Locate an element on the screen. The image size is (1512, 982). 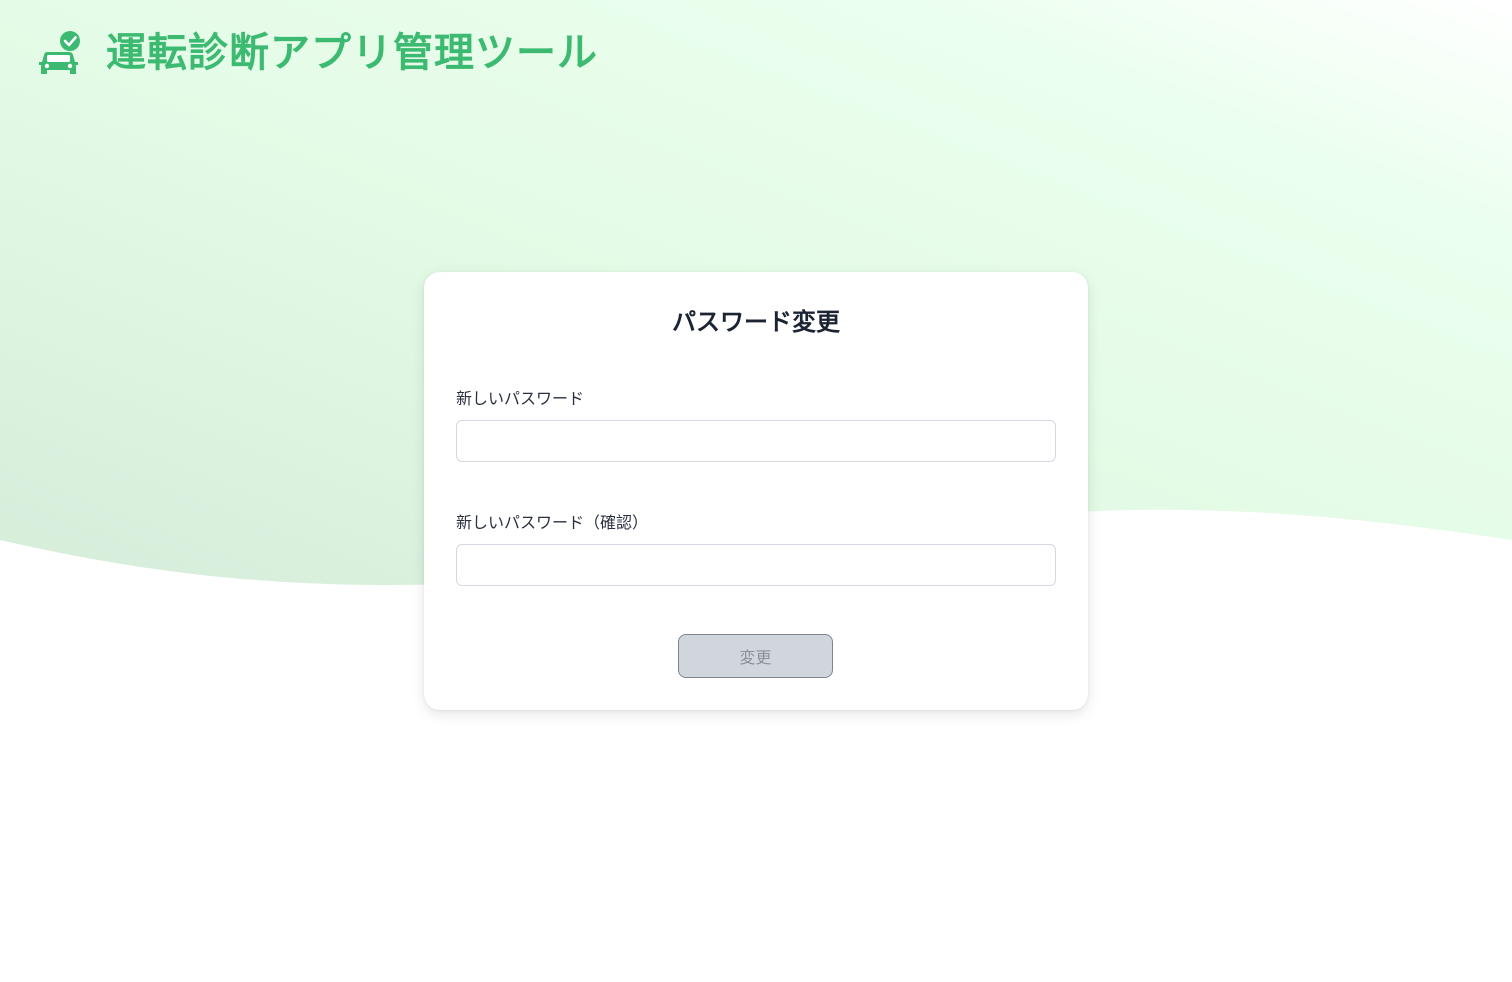
change-button: 変更 is located at coordinates (755, 656).